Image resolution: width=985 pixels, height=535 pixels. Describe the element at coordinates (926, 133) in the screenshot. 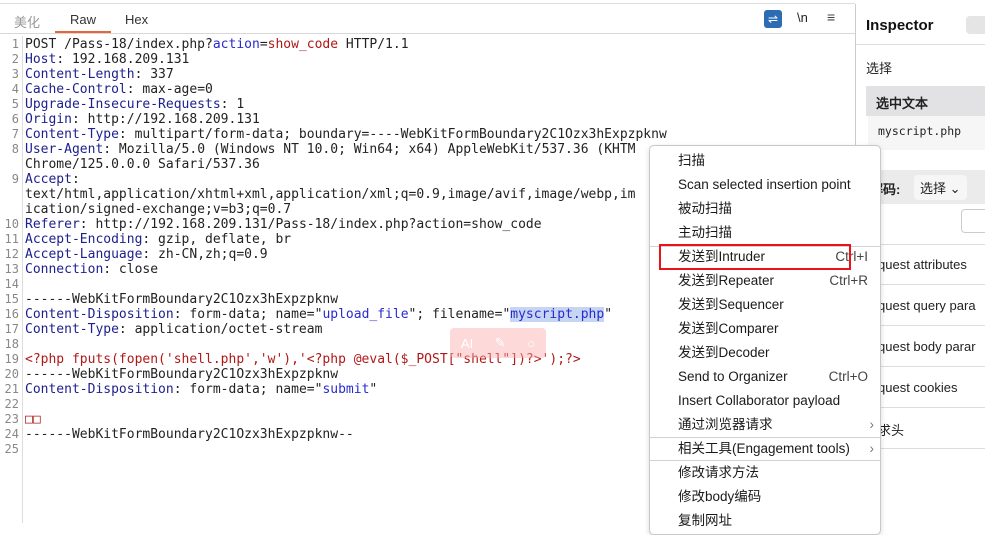

I see `selected-text-value: myscript.php` at that location.